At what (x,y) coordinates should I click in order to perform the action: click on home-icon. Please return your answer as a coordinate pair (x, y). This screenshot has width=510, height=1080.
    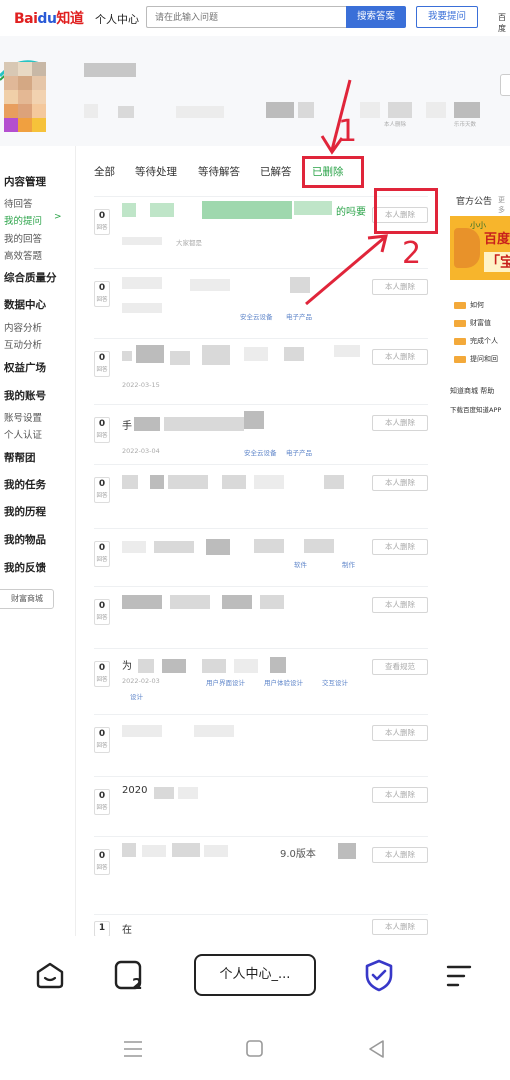
    Looking at the image, I should click on (50, 975).